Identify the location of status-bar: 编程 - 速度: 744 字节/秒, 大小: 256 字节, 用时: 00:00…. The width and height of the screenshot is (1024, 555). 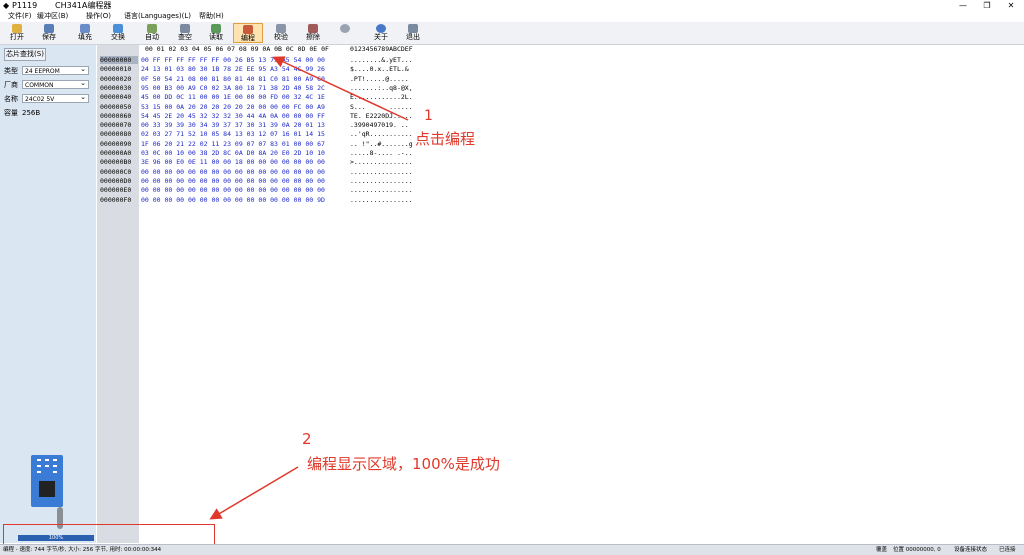
(512, 549).